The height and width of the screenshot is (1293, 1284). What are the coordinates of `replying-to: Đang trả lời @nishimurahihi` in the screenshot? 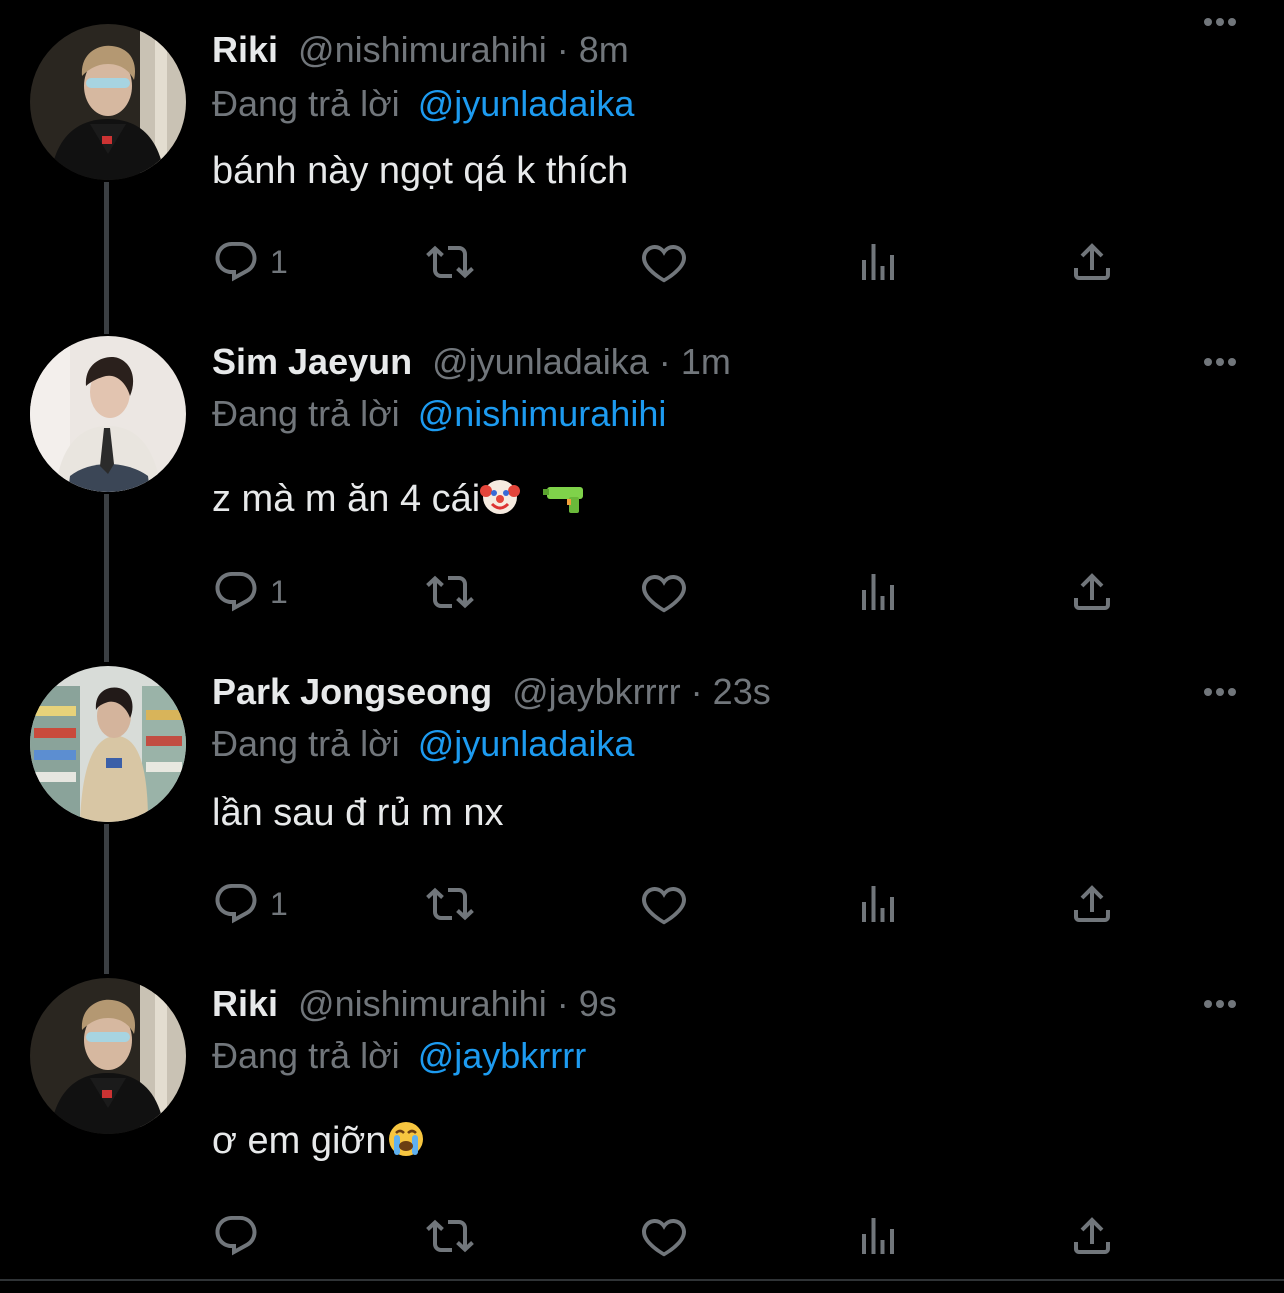 It's located at (439, 414).